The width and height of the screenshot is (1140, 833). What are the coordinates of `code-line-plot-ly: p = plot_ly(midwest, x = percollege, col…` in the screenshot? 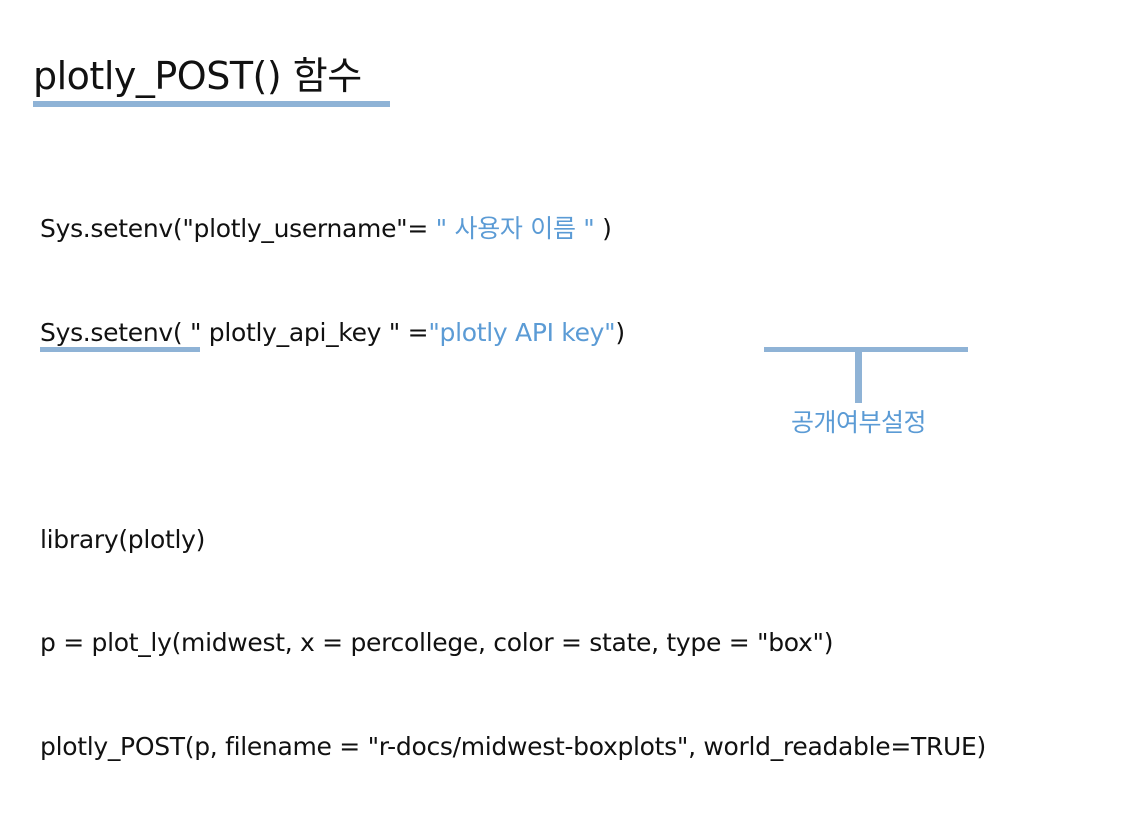 It's located at (437, 642).